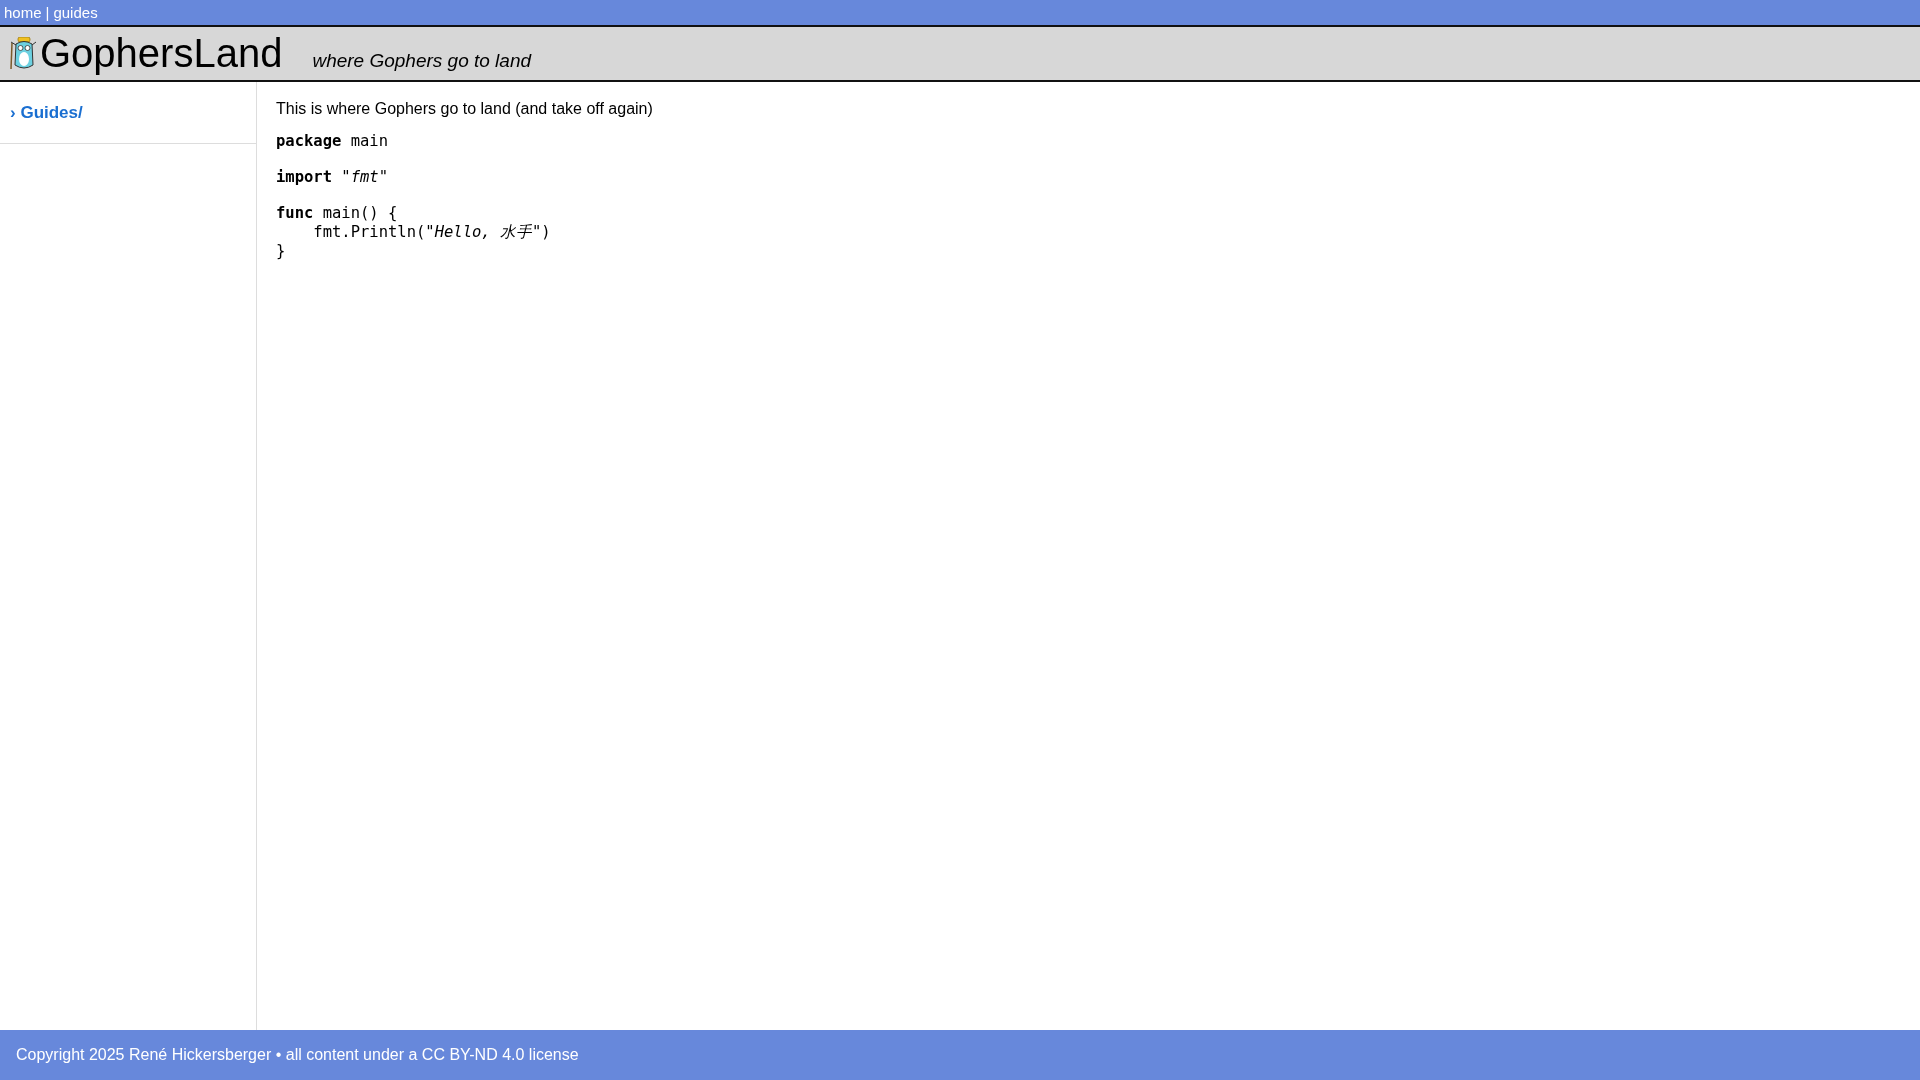 This screenshot has width=1920, height=1080. What do you see at coordinates (46, 112) in the screenshot?
I see `sidebar-link: › Guides/` at bounding box center [46, 112].